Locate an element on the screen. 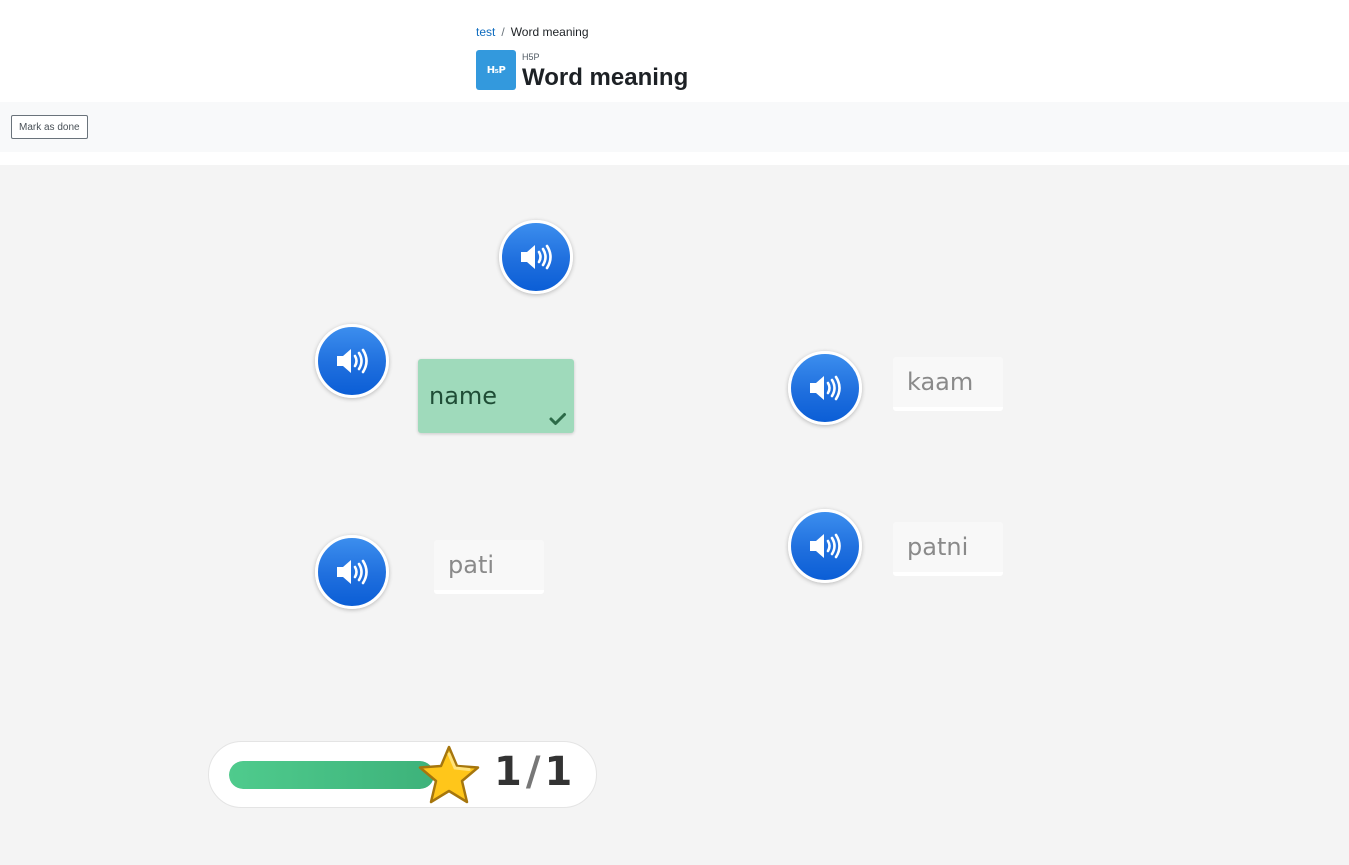  checkmark-icon is located at coordinates (557, 419).